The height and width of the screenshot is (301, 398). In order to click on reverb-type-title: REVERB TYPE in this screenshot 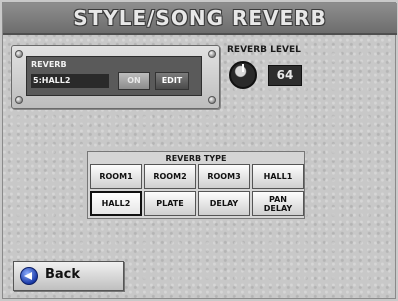, I will do `click(196, 158)`.